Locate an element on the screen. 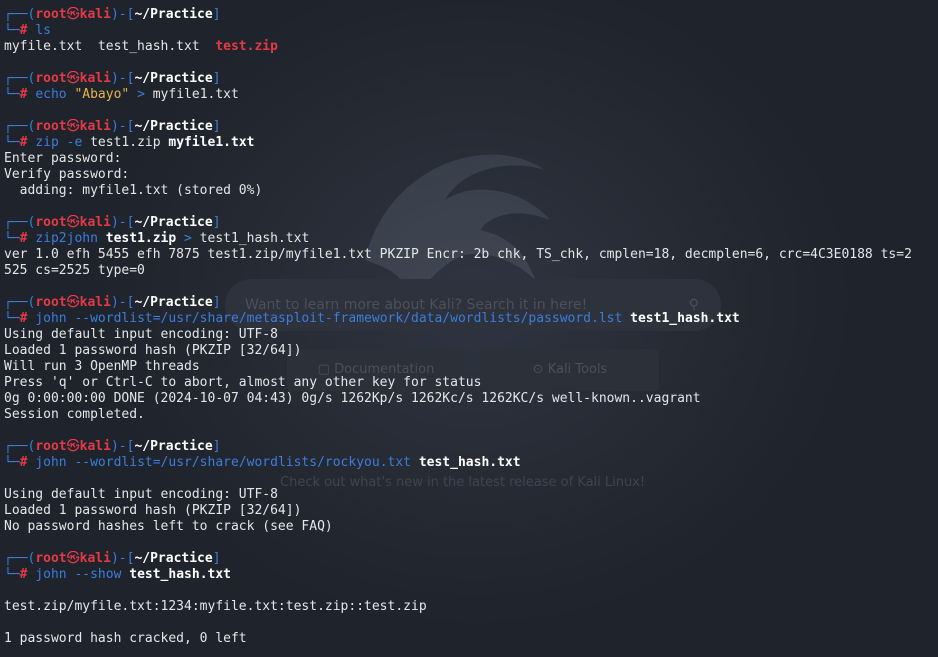 The image size is (938, 657). output-line: Verify password: is located at coordinates (471, 175).